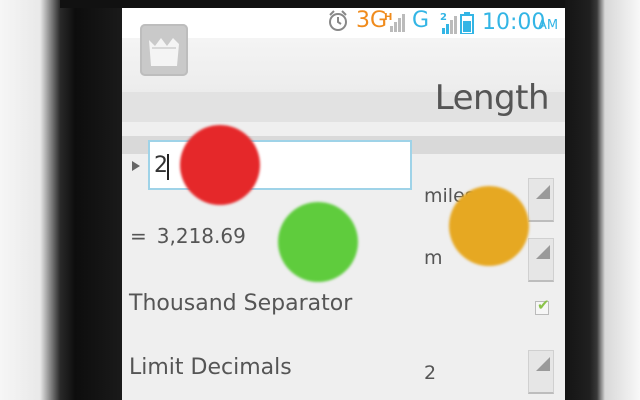 This screenshot has width=640, height=400. What do you see at coordinates (210, 367) in the screenshot?
I see `limit-decimals-label: Limit Decimals` at bounding box center [210, 367].